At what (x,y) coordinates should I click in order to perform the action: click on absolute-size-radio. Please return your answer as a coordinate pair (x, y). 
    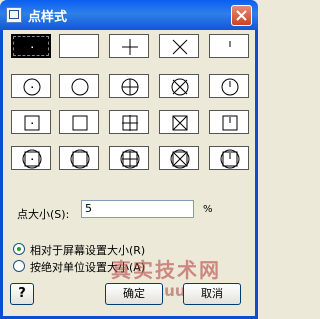
    Looking at the image, I should click on (19, 266).